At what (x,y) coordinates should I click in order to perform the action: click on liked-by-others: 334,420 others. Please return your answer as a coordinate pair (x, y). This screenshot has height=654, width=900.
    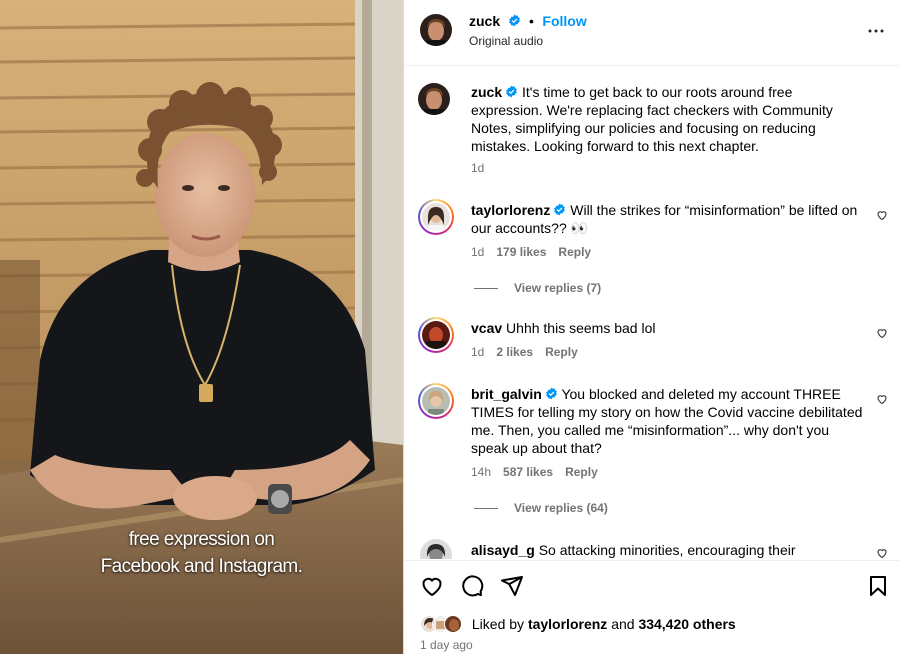
    Looking at the image, I should click on (686, 624).